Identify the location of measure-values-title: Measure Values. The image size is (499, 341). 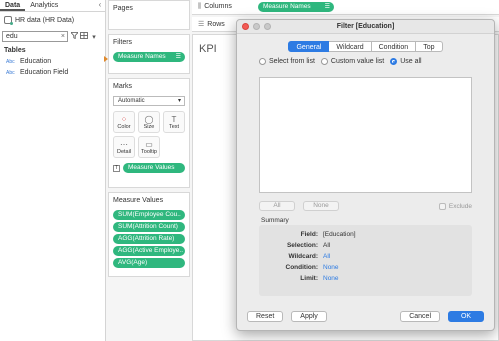
(138, 200).